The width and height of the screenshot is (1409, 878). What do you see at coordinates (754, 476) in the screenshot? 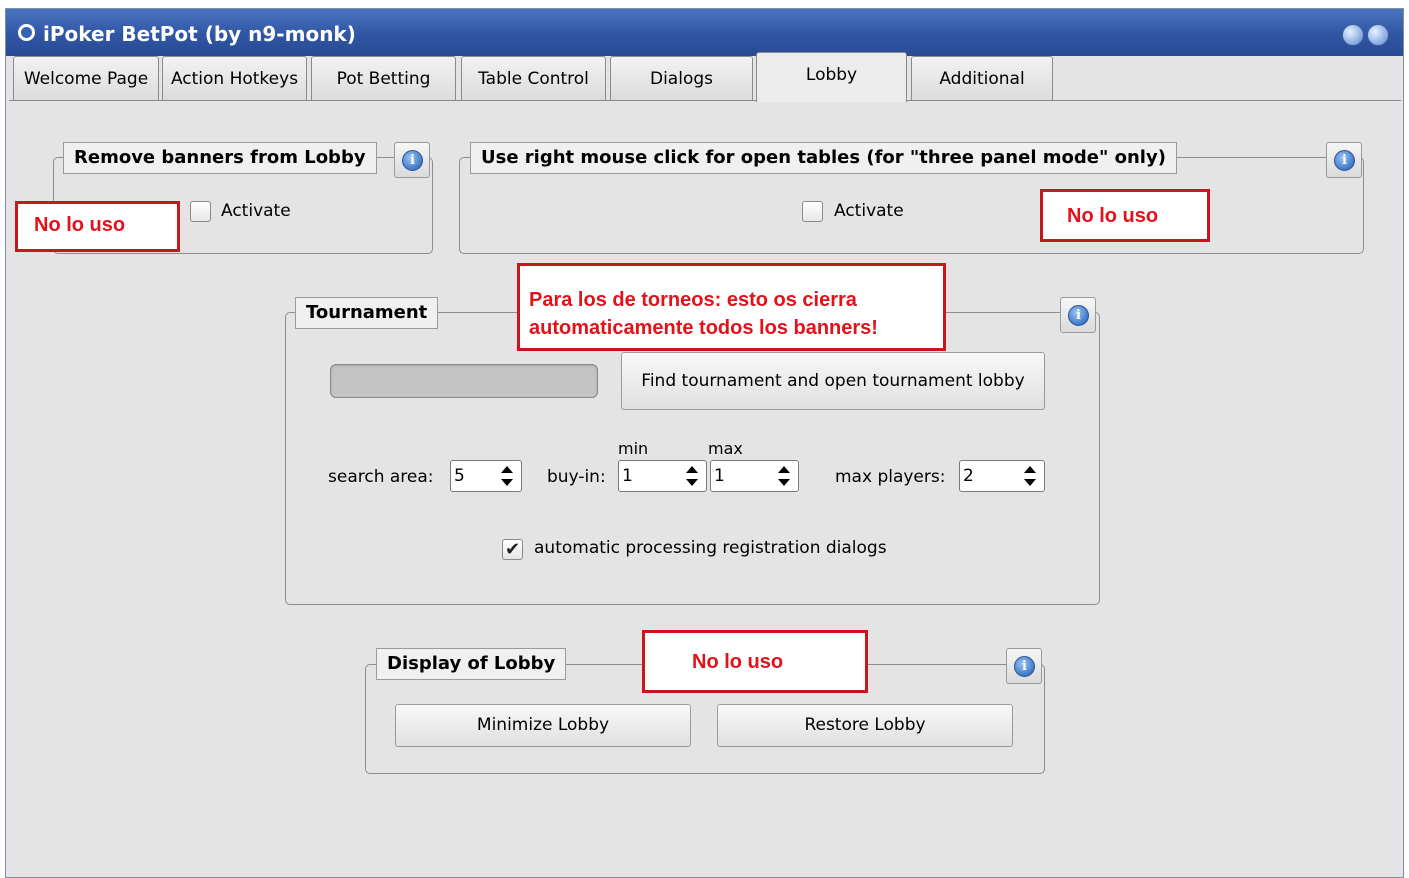
I see `buyin-max-spinner: 1` at bounding box center [754, 476].